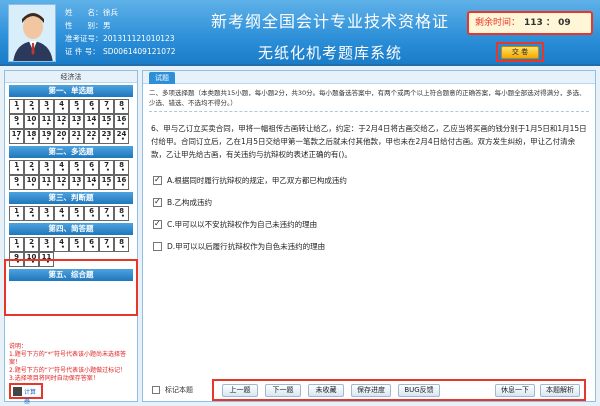 Image resolution: width=600 pixels, height=406 pixels. I want to click on save-progress-button: 保存进度, so click(371, 390).